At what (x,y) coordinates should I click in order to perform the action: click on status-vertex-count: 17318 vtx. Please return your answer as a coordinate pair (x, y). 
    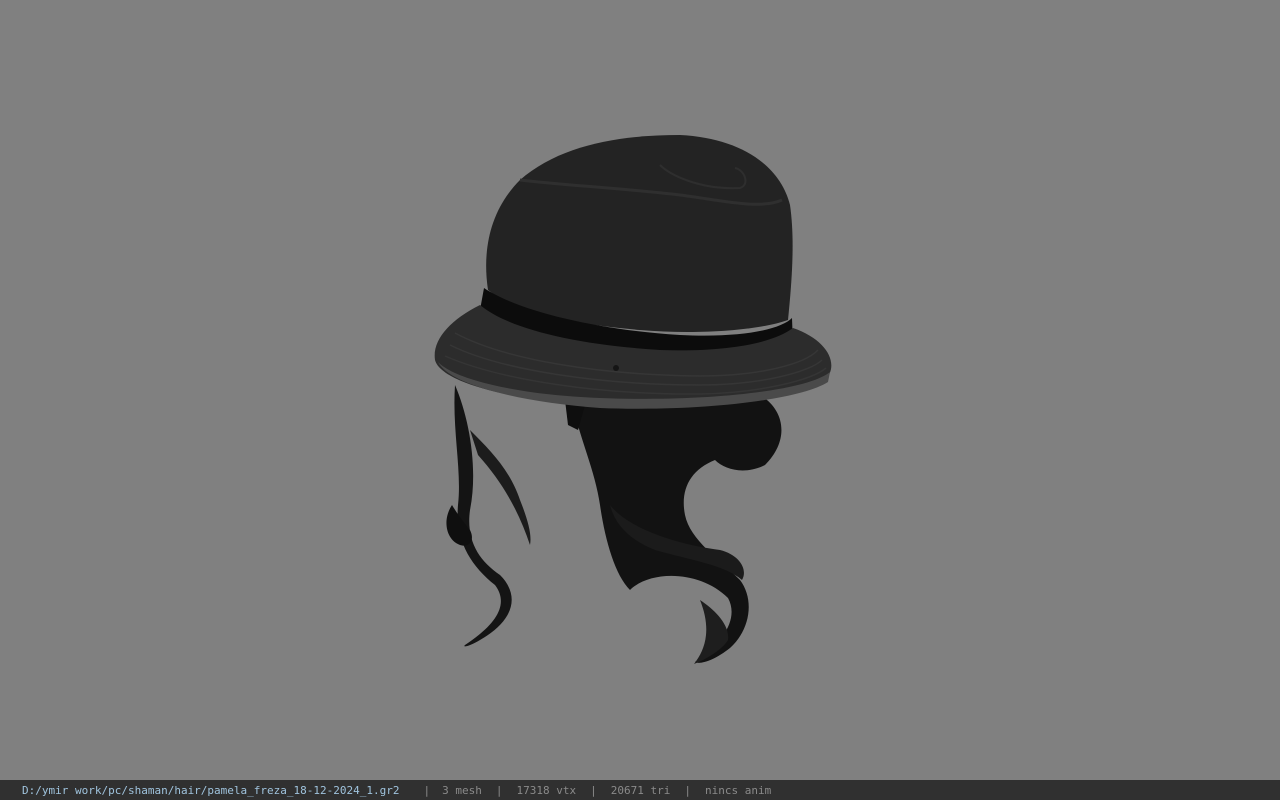
    Looking at the image, I should click on (546, 790).